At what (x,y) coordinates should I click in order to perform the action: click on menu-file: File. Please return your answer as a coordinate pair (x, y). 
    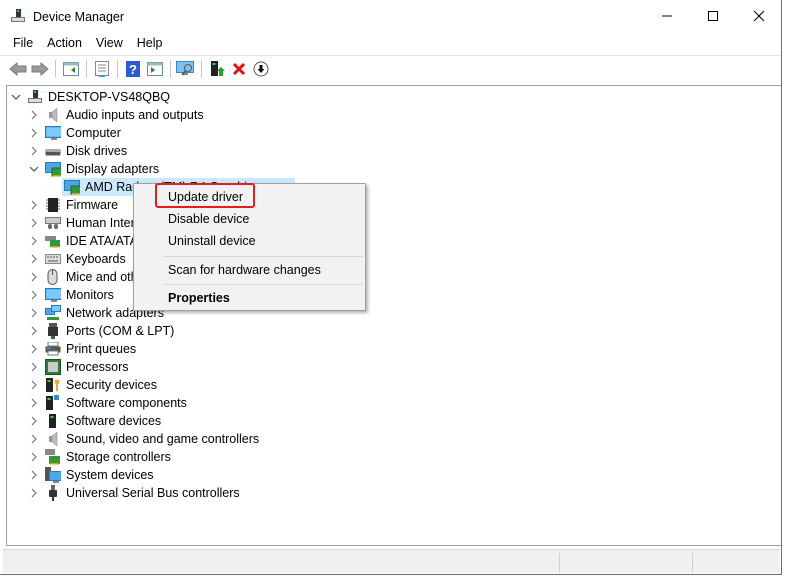
    Looking at the image, I should click on (20, 43).